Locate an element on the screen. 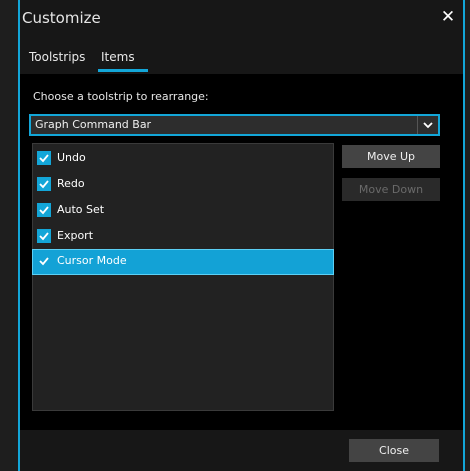  tab-items: Items is located at coordinates (118, 57).